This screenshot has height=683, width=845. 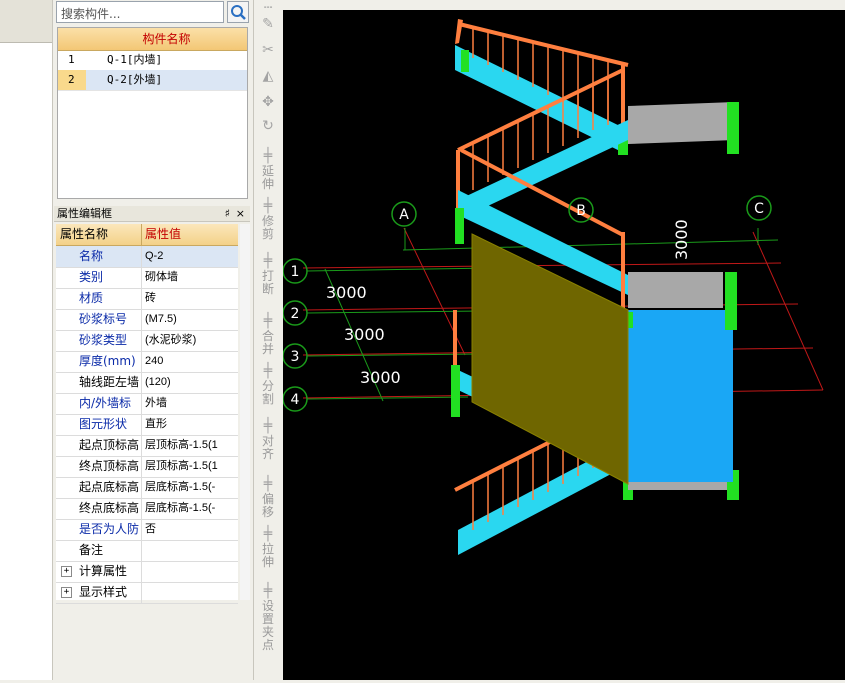 I want to click on tool-button-3: ╪ 合并, so click(x=268, y=334).